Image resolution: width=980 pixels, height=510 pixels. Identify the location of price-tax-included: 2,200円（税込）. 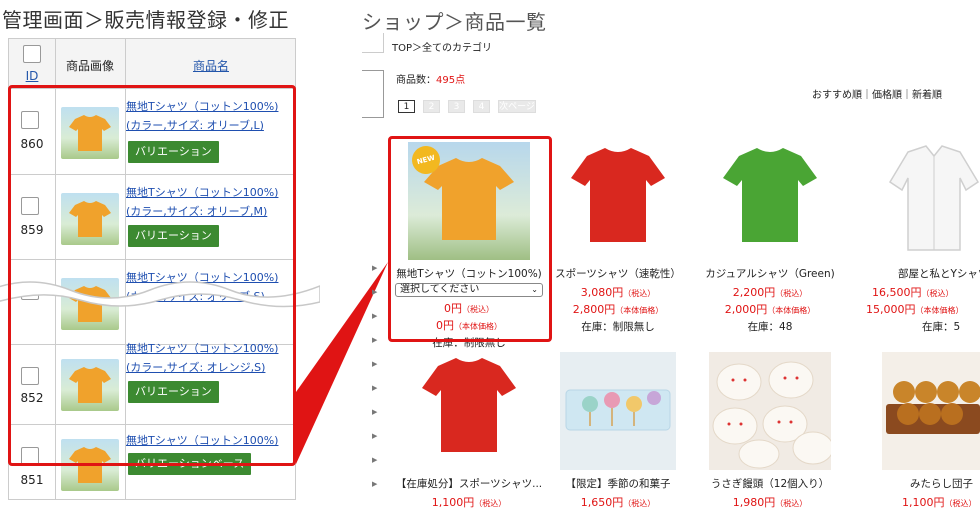
(770, 292).